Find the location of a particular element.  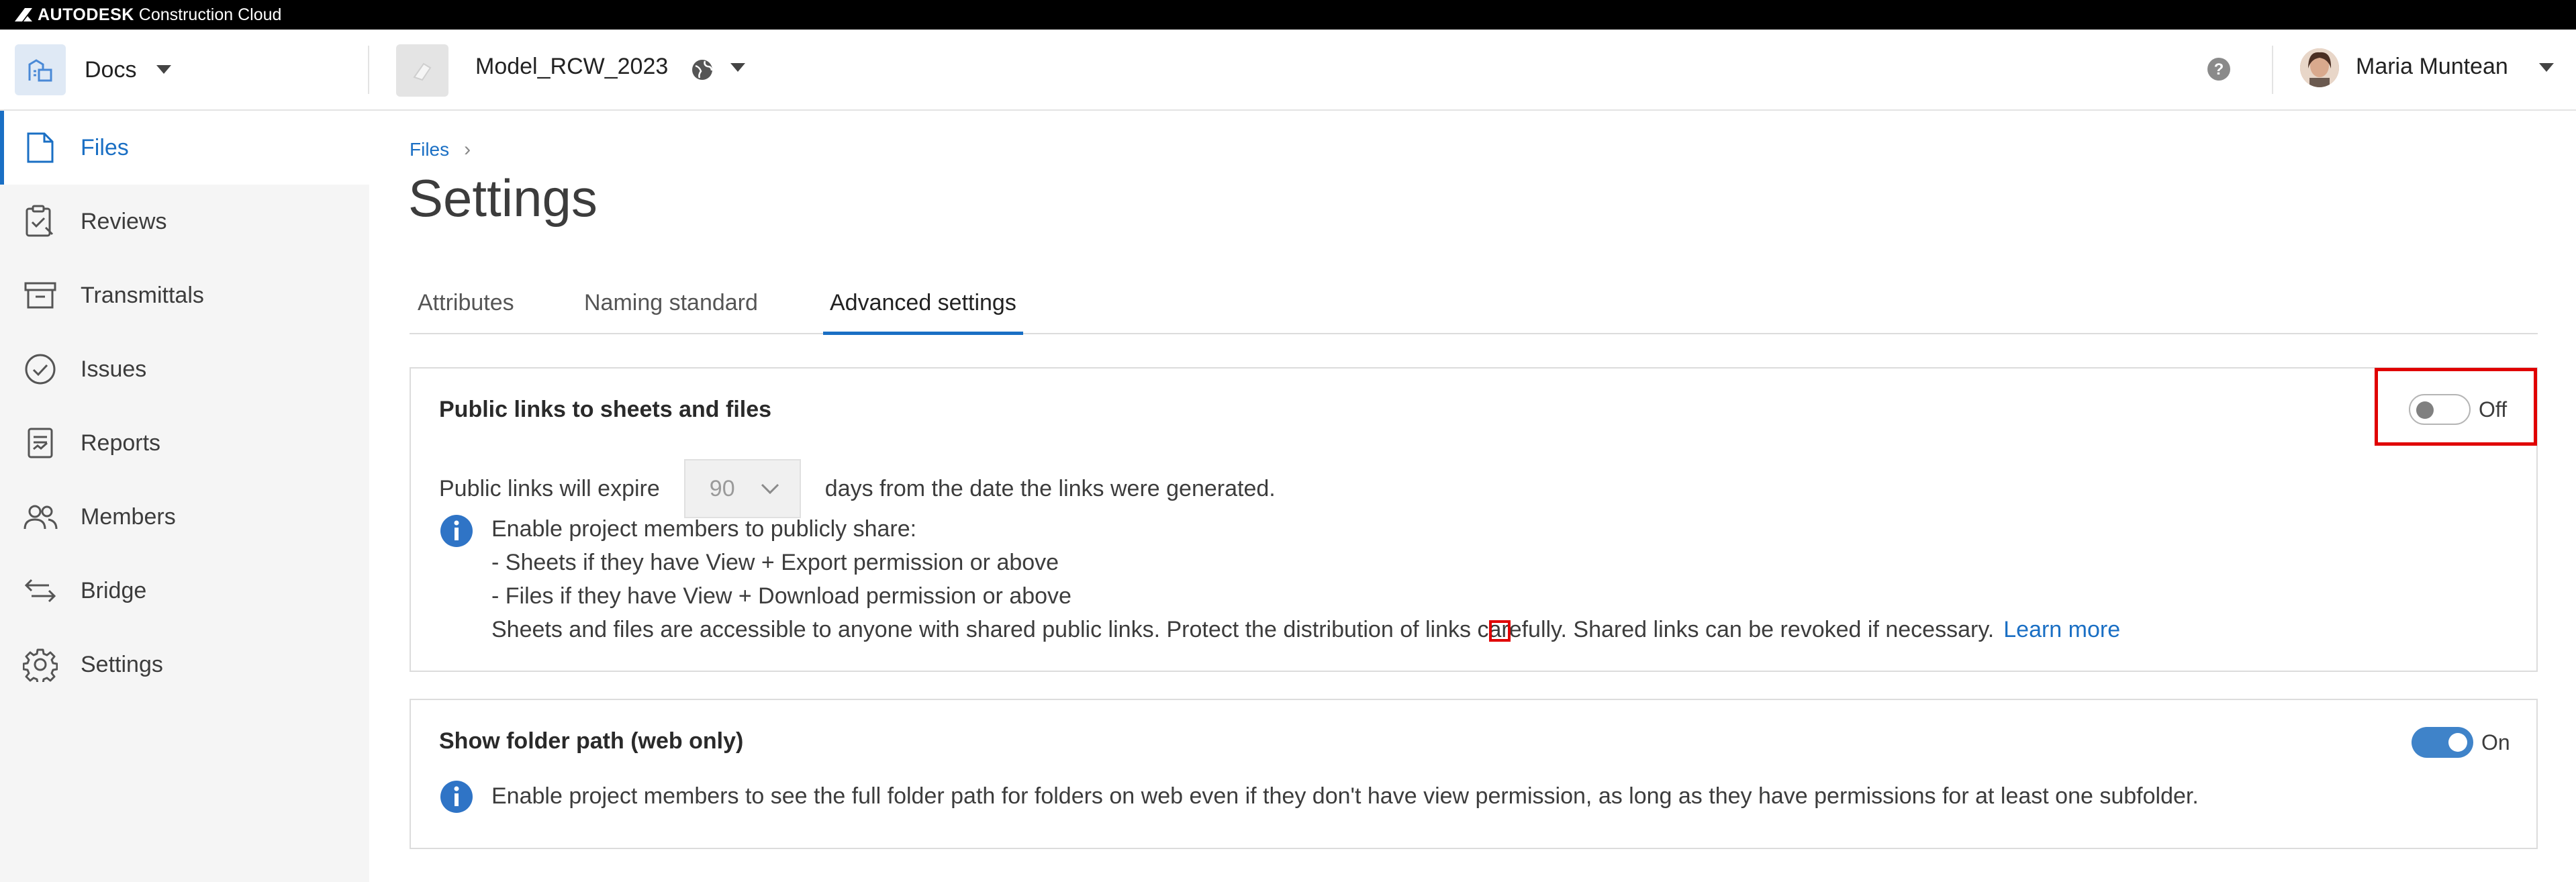

folder-path-toggle-wrap: On is located at coordinates (2461, 743).